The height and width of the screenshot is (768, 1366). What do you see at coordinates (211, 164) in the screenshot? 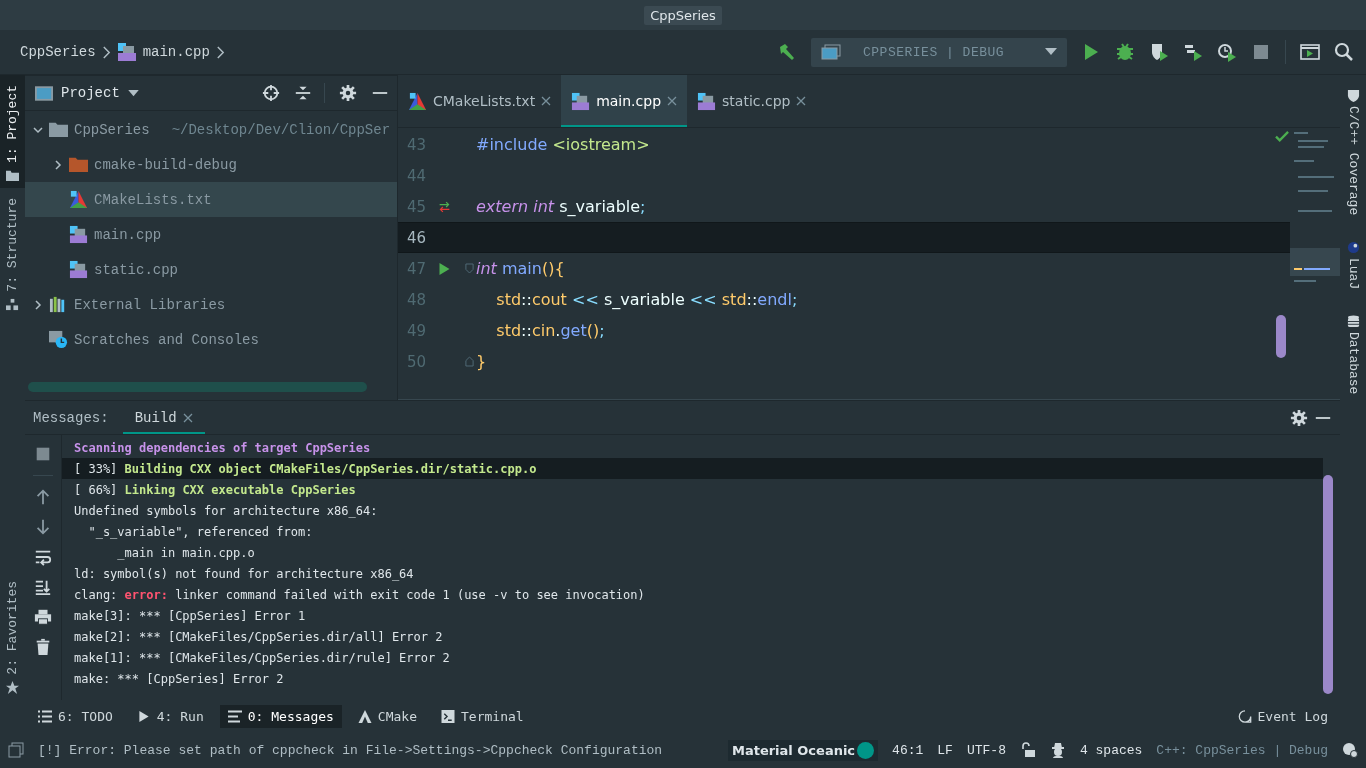
I see `tree-item: cmake-build-debug` at bounding box center [211, 164].